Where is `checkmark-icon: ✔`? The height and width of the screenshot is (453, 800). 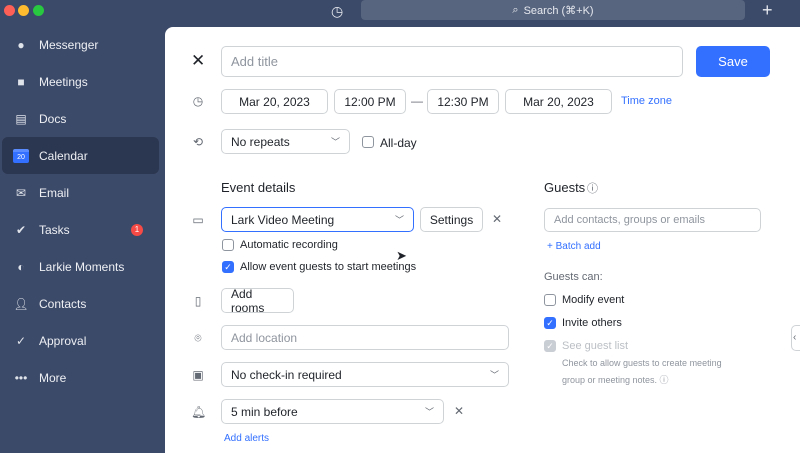
checkmark-icon: ✔ is located at coordinates (21, 229).